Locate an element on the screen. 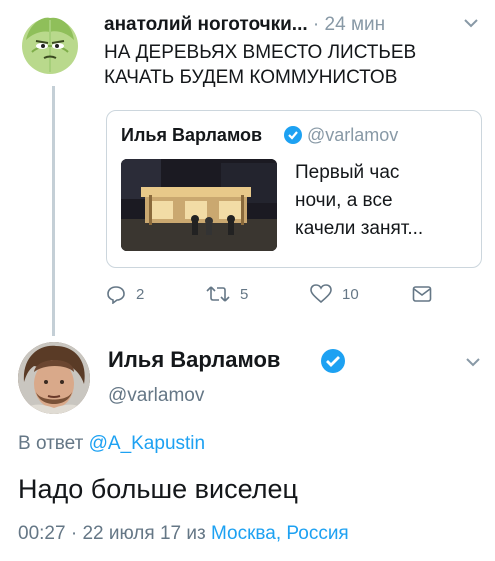 The image size is (495, 561). tweet-time: 00:27 is located at coordinates (42, 533).